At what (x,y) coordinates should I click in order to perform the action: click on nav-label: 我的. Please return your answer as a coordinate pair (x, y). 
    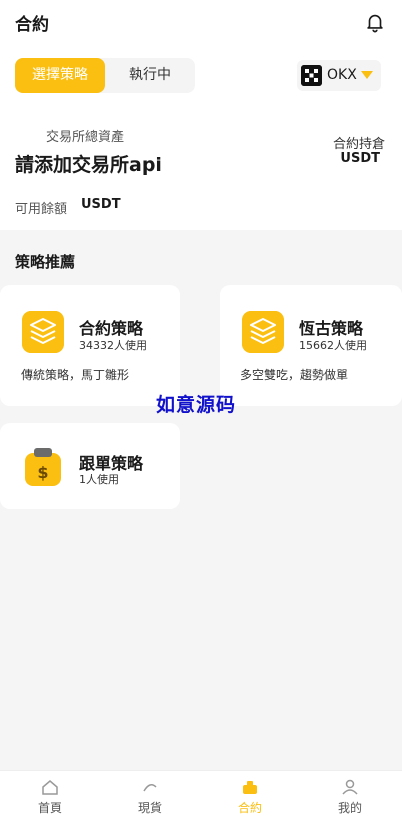
    Looking at the image, I should click on (349, 808).